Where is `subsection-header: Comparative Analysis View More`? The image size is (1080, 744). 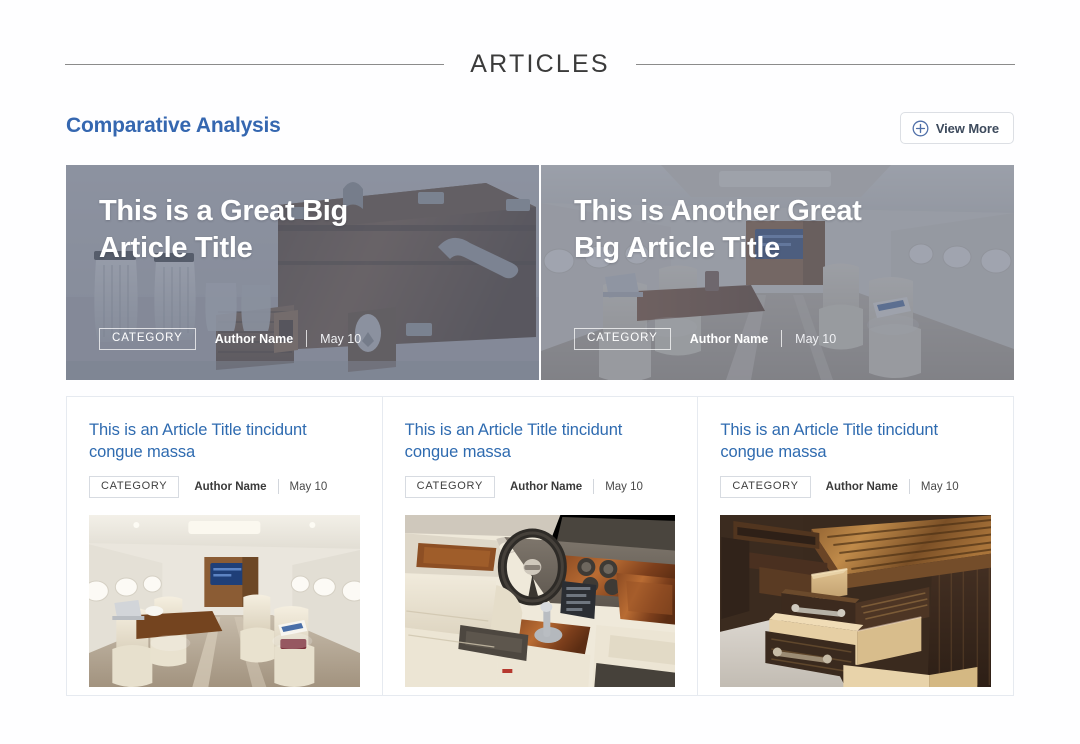 subsection-header: Comparative Analysis View More is located at coordinates (540, 129).